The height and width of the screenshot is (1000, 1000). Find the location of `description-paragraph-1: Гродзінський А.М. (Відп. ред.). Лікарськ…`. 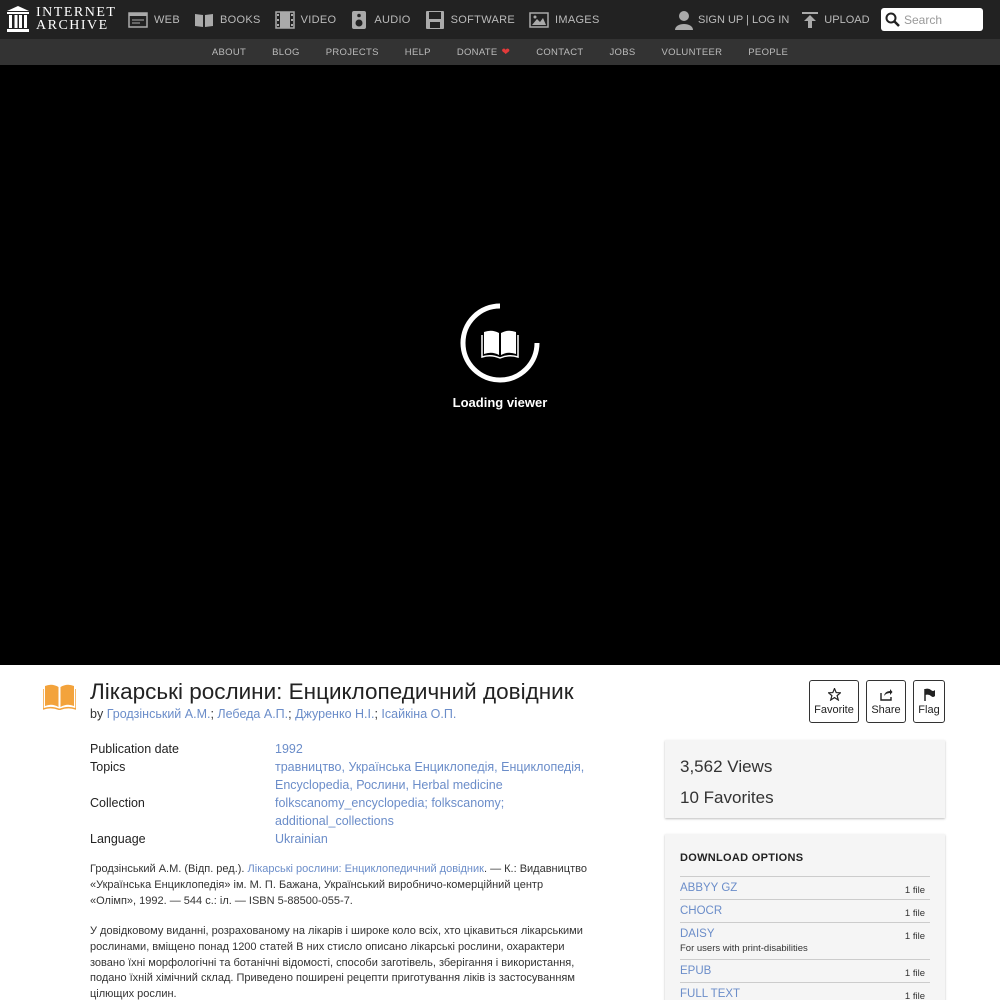

description-paragraph-1: Гродзінський А.М. (Відп. ред.). Лікарськ… is located at coordinates (355, 885).